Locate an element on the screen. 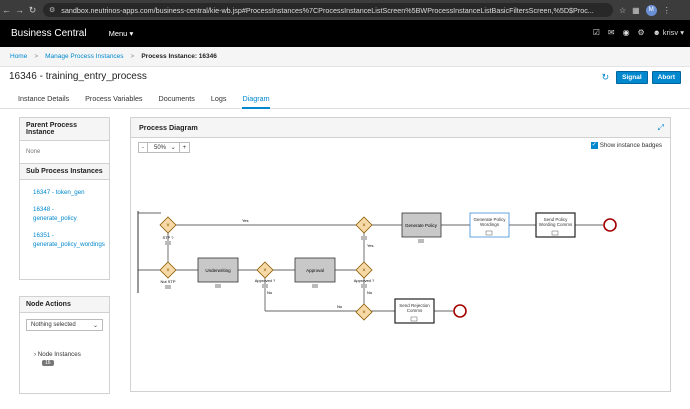 Image resolution: width=690 pixels, height=409 pixels. instance-actions: ↻ Signal Abort is located at coordinates (641, 77).